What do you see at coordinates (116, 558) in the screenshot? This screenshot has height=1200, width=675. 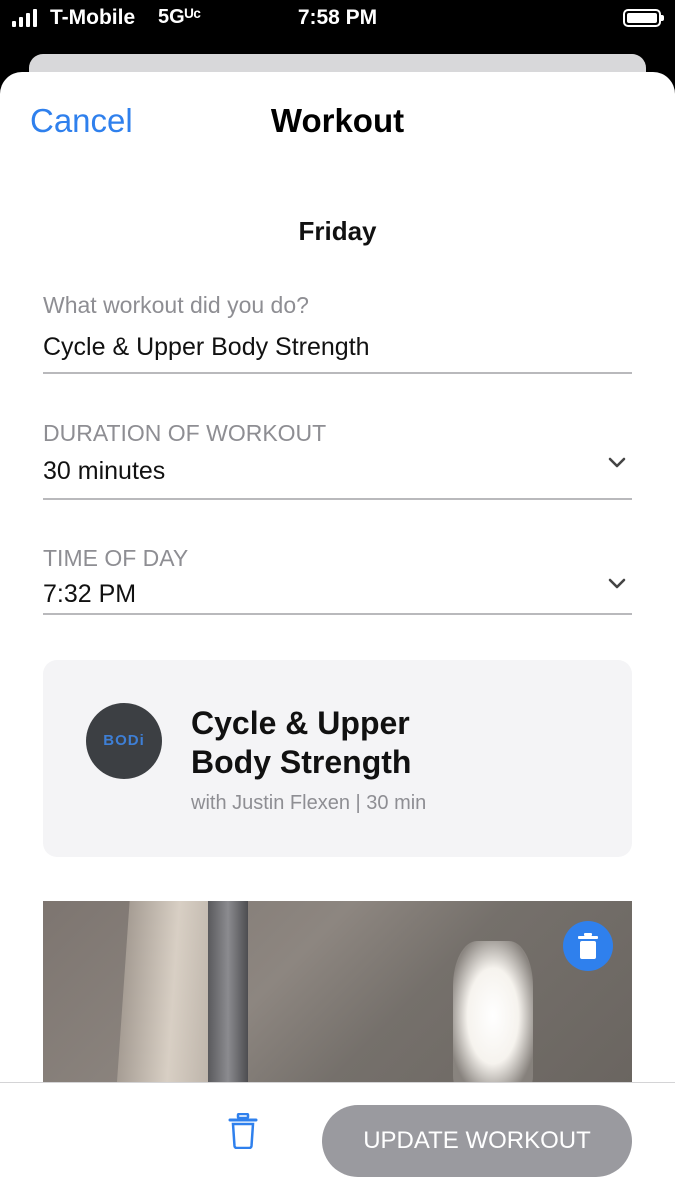 I see `time-of-day-label: TIME OF DAY` at bounding box center [116, 558].